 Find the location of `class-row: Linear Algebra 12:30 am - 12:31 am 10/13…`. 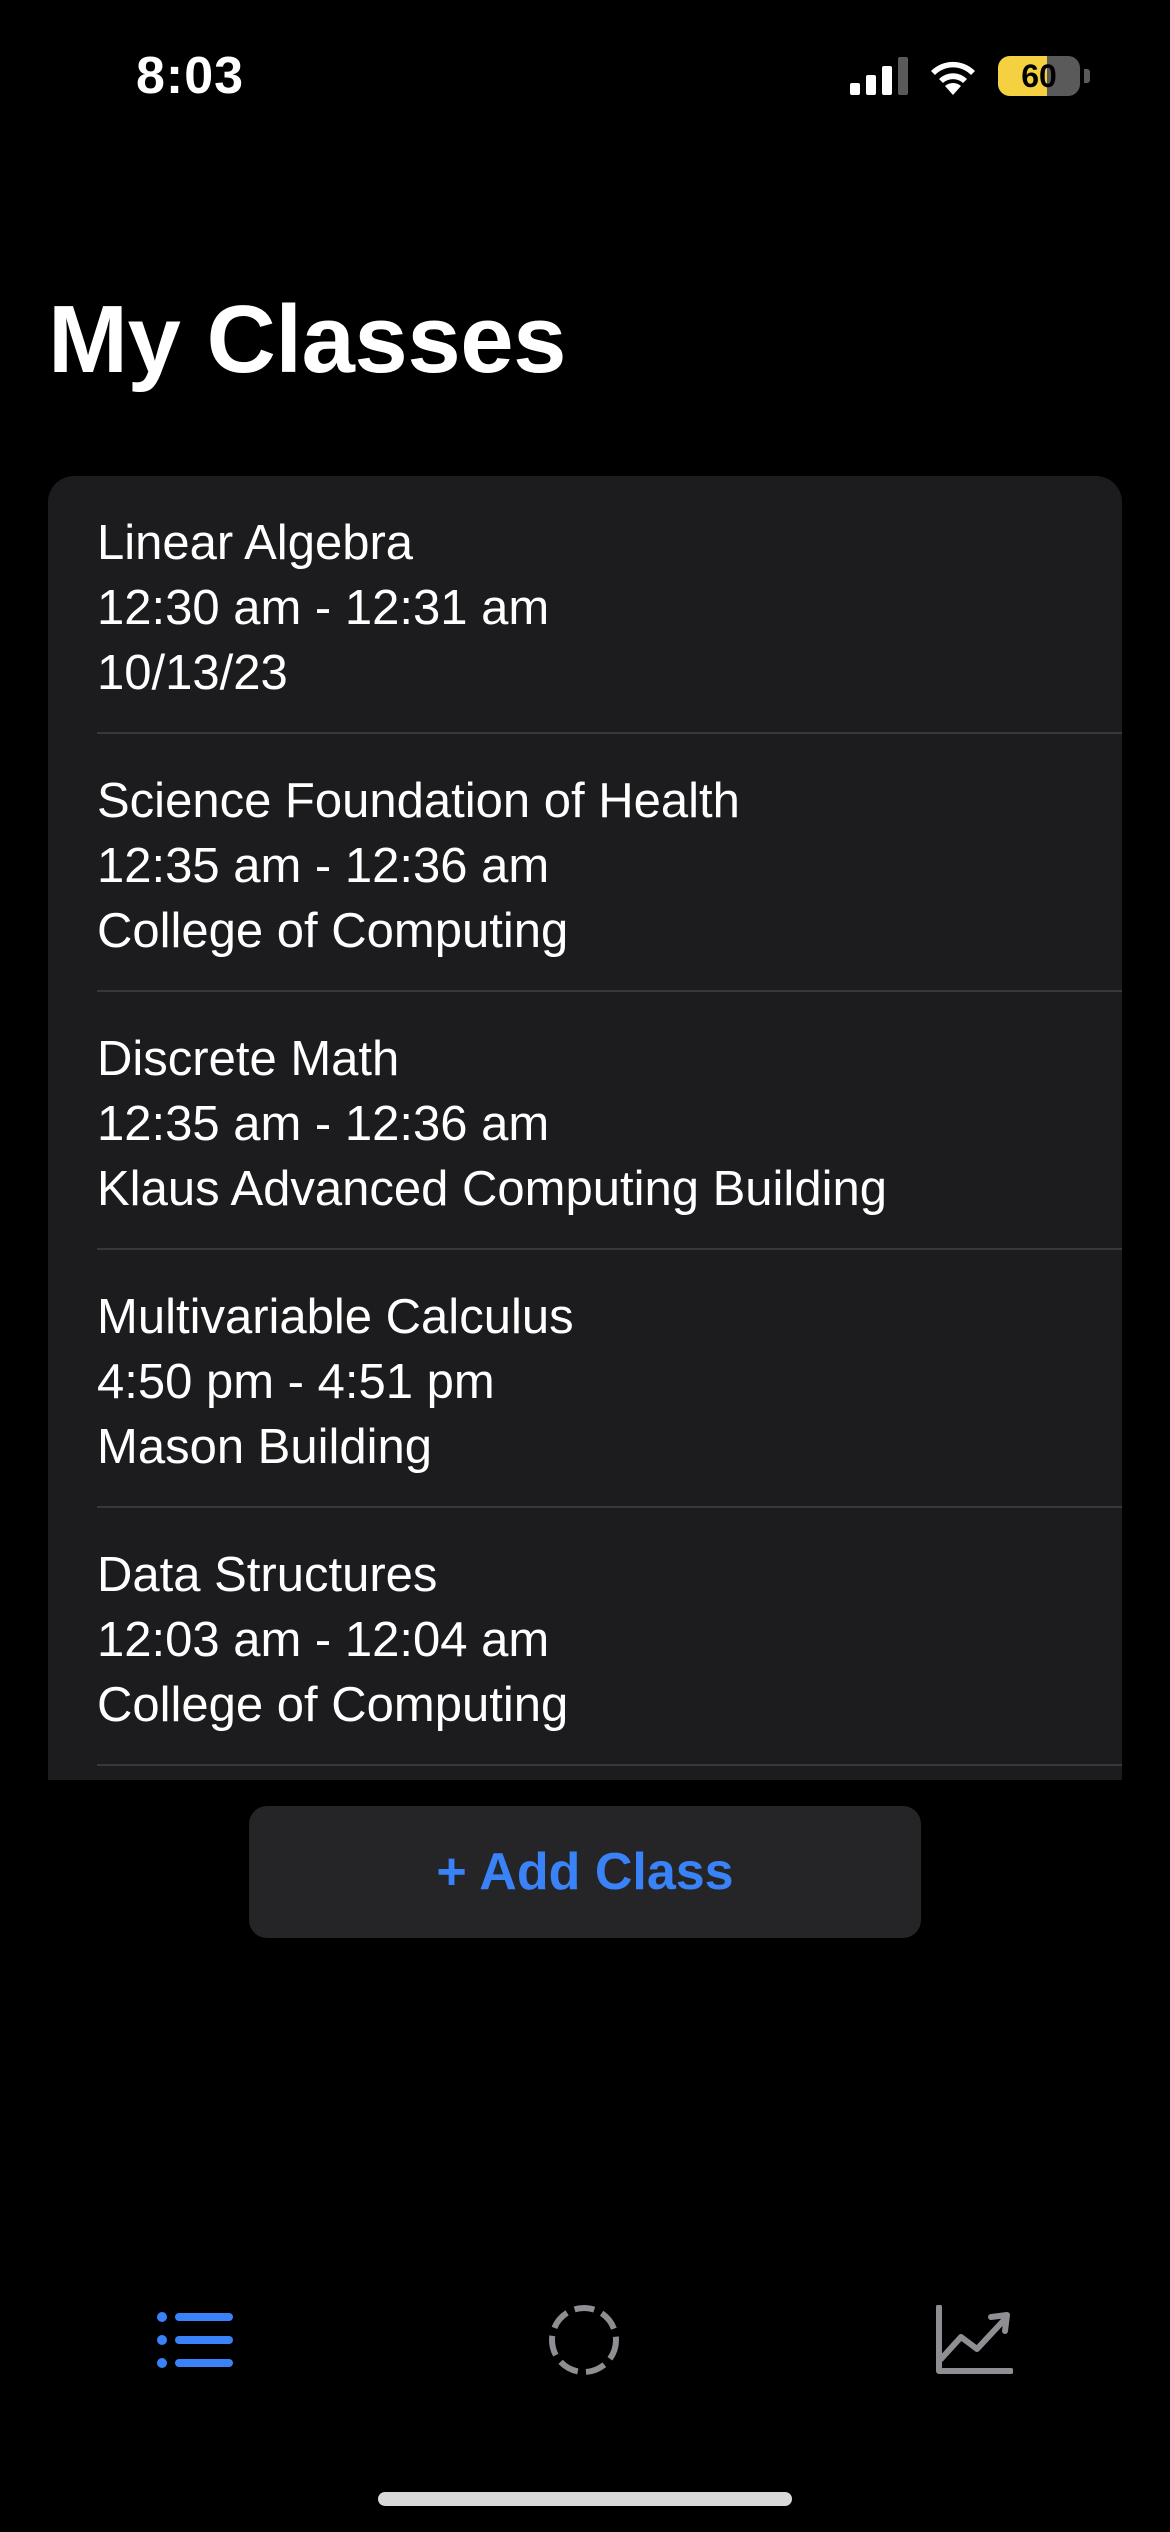

class-row: Linear Algebra 12:30 am - 12:31 am 10/13… is located at coordinates (585, 605).